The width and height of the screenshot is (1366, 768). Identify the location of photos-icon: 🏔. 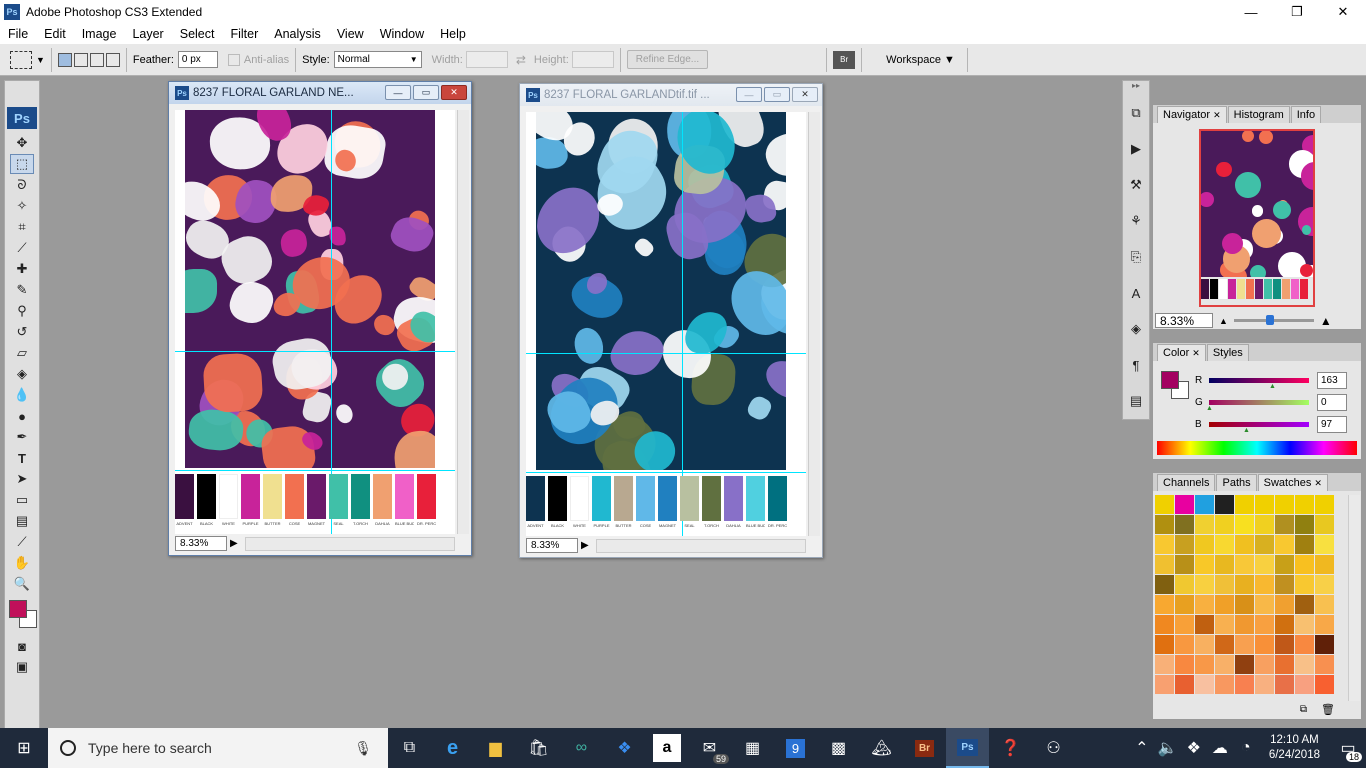
(881, 748).